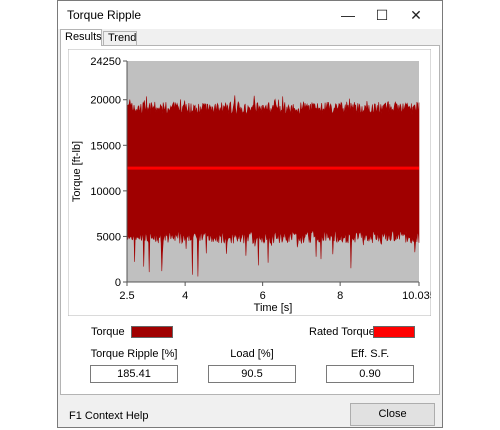 The image size is (500, 430). I want to click on maximize-button: ☐, so click(382, 15).